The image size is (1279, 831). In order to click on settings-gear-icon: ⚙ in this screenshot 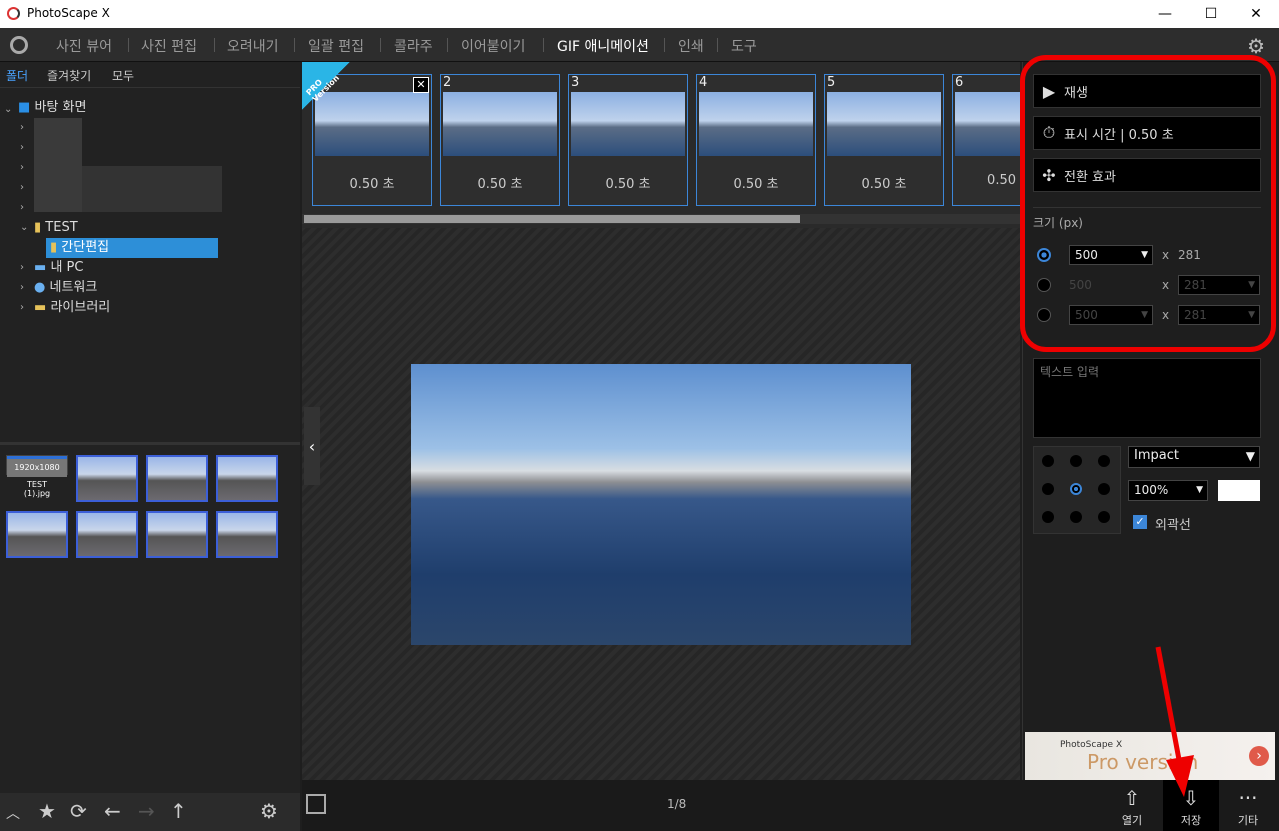, I will do `click(269, 811)`.